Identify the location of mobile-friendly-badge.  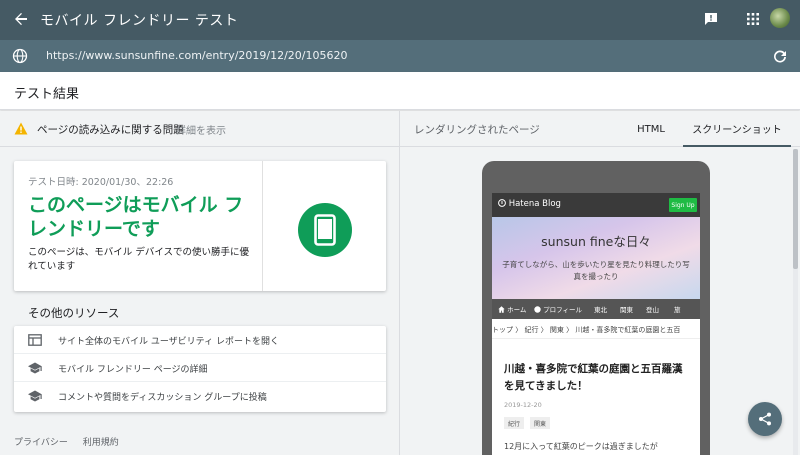
(325, 230).